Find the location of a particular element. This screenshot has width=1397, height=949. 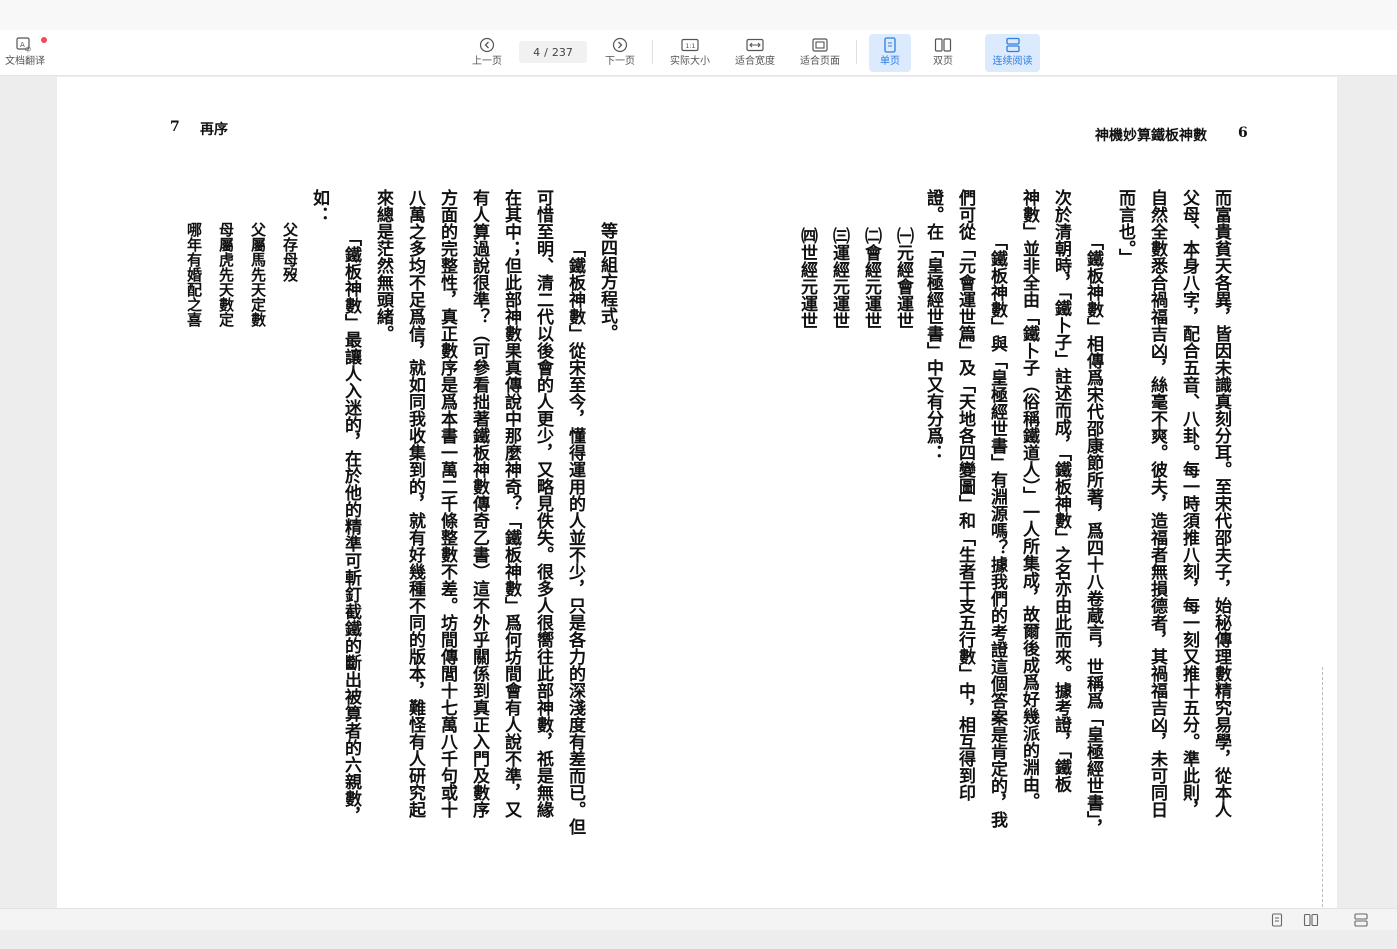

left-page-number: 7 is located at coordinates (175, 127).